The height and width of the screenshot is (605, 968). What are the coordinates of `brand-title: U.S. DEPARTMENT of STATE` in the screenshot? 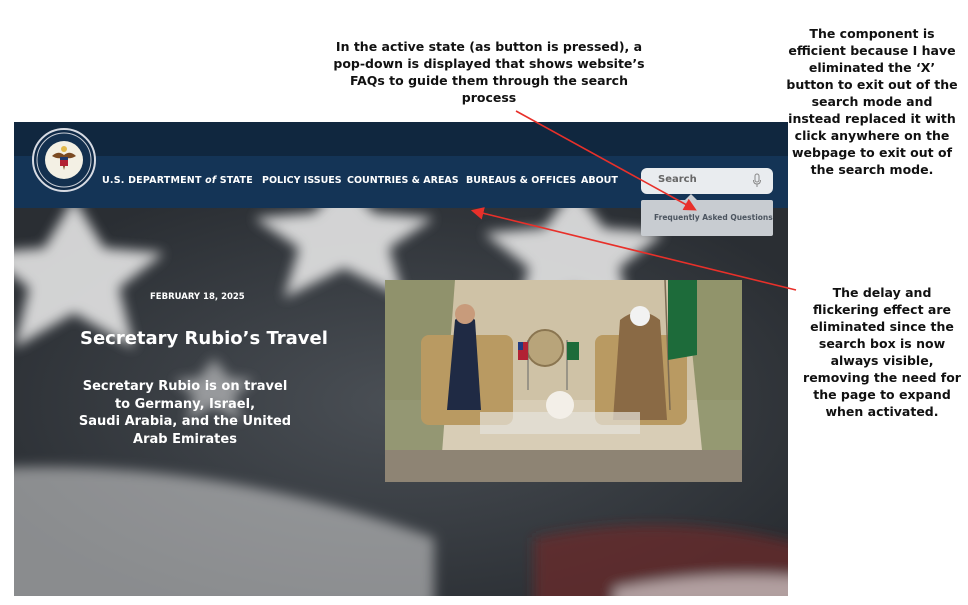 It's located at (177, 180).